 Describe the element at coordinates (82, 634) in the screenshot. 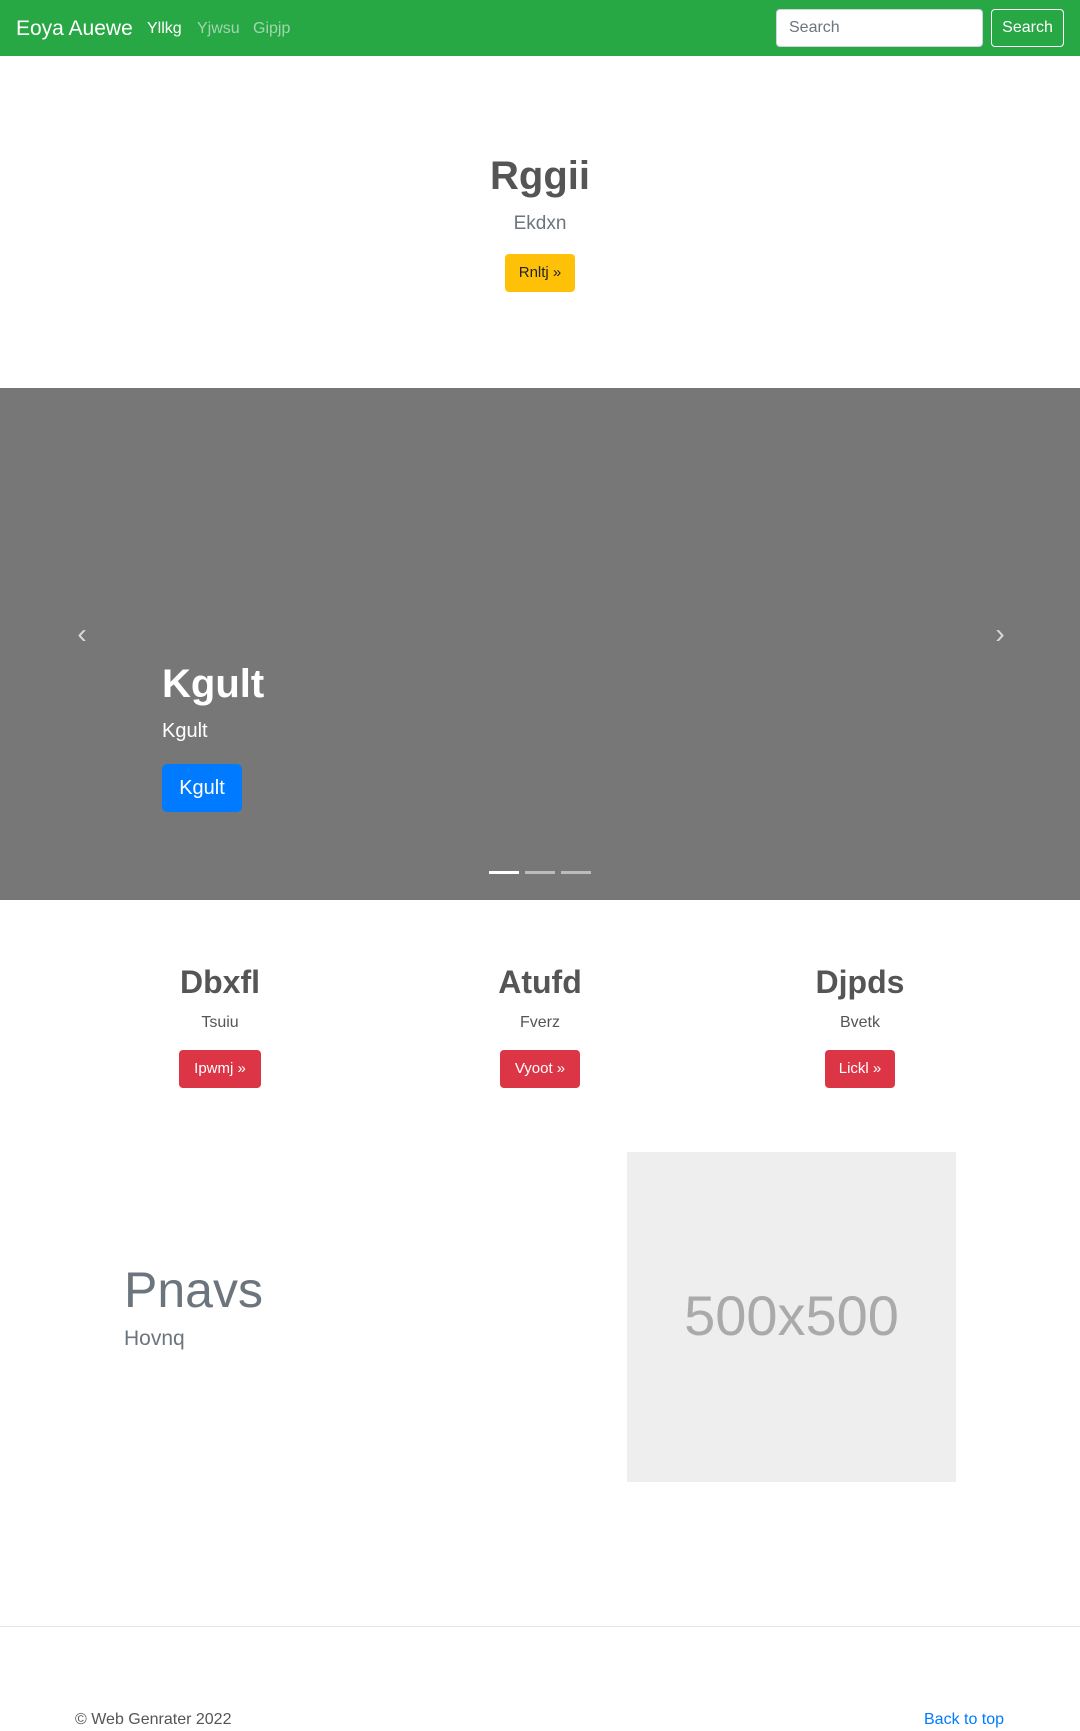

I see `chevron-left-icon: ‹` at that location.